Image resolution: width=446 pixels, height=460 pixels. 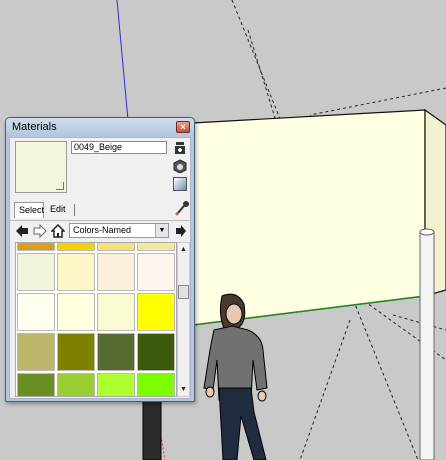 What do you see at coordinates (58, 231) in the screenshot?
I see `home-icon` at bounding box center [58, 231].